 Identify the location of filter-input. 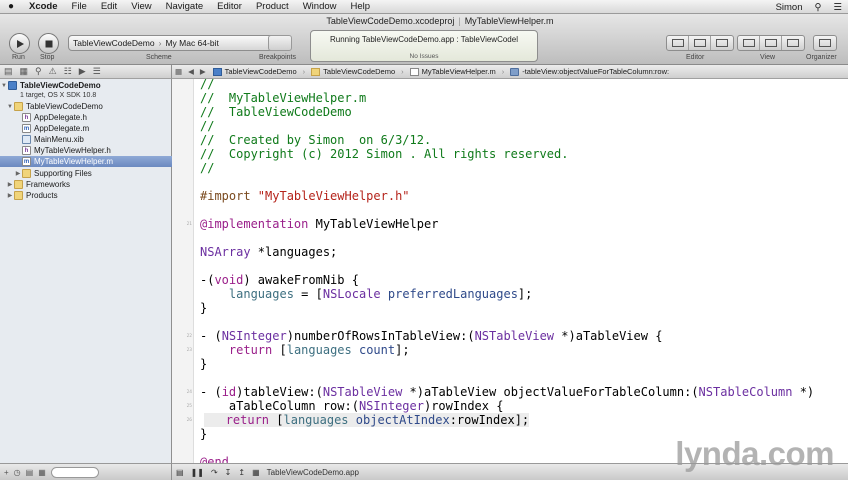
(74, 472).